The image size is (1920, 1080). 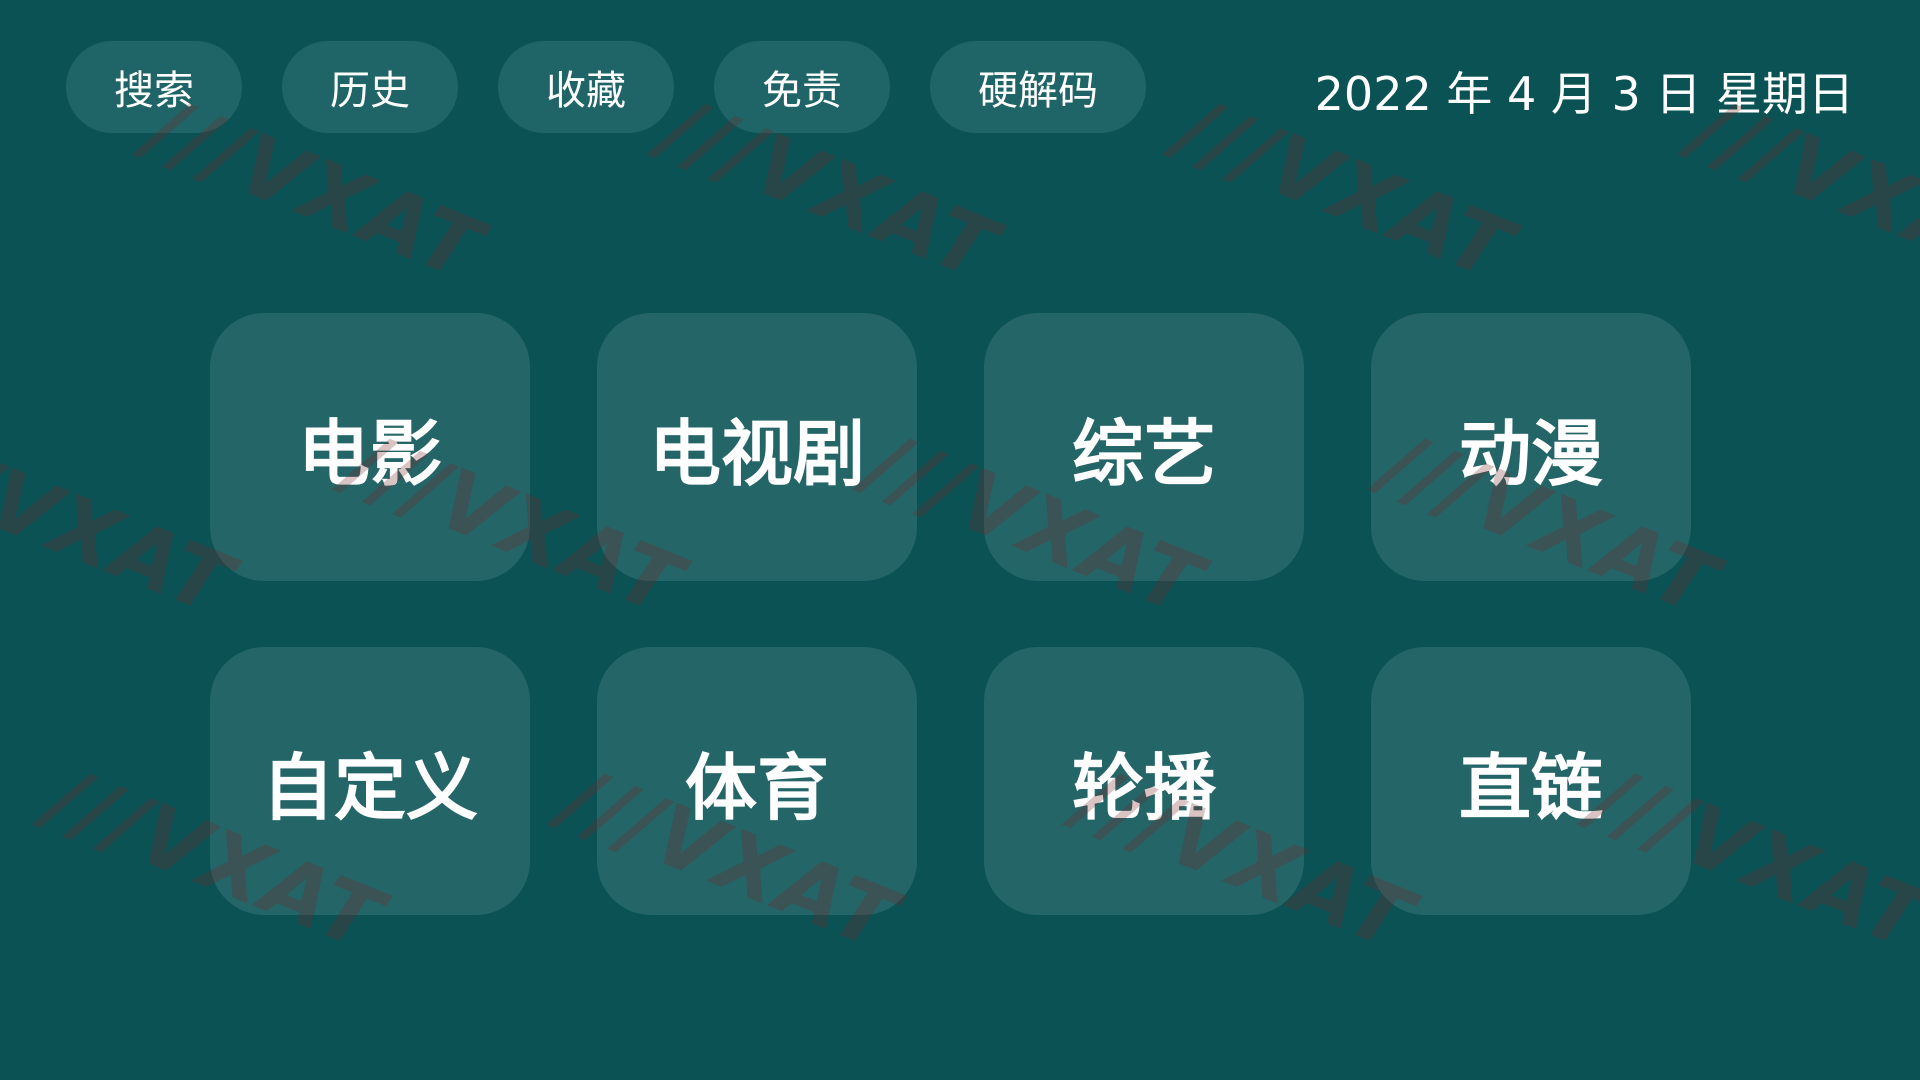 I want to click on category-tile-carousel: 轮播, so click(x=1144, y=781).